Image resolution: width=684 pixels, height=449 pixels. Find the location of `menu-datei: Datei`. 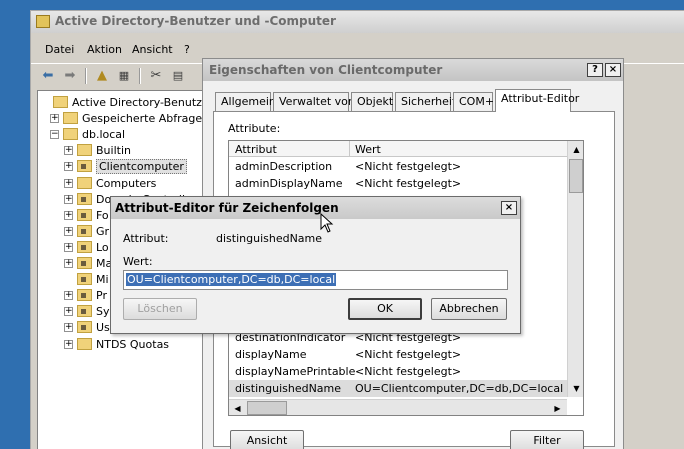

menu-datei: Datei is located at coordinates (59, 49).